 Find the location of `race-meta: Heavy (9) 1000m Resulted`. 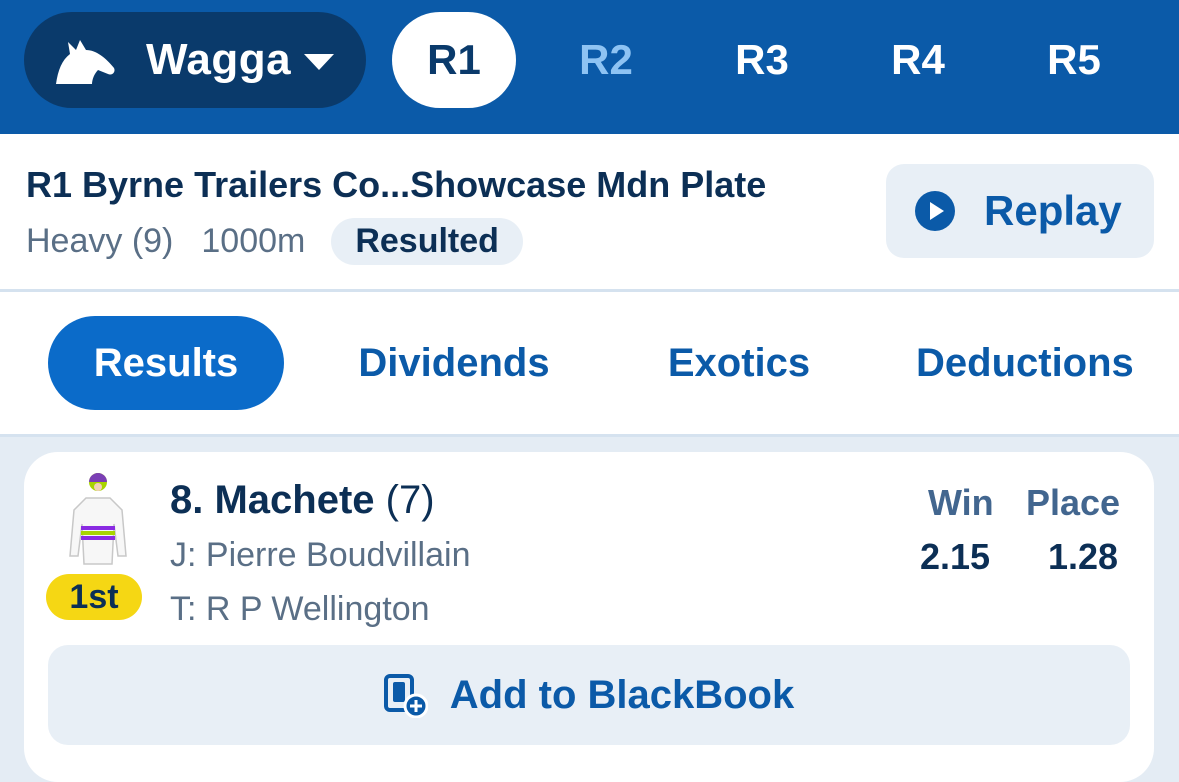

race-meta: Heavy (9) 1000m Resulted is located at coordinates (274, 241).